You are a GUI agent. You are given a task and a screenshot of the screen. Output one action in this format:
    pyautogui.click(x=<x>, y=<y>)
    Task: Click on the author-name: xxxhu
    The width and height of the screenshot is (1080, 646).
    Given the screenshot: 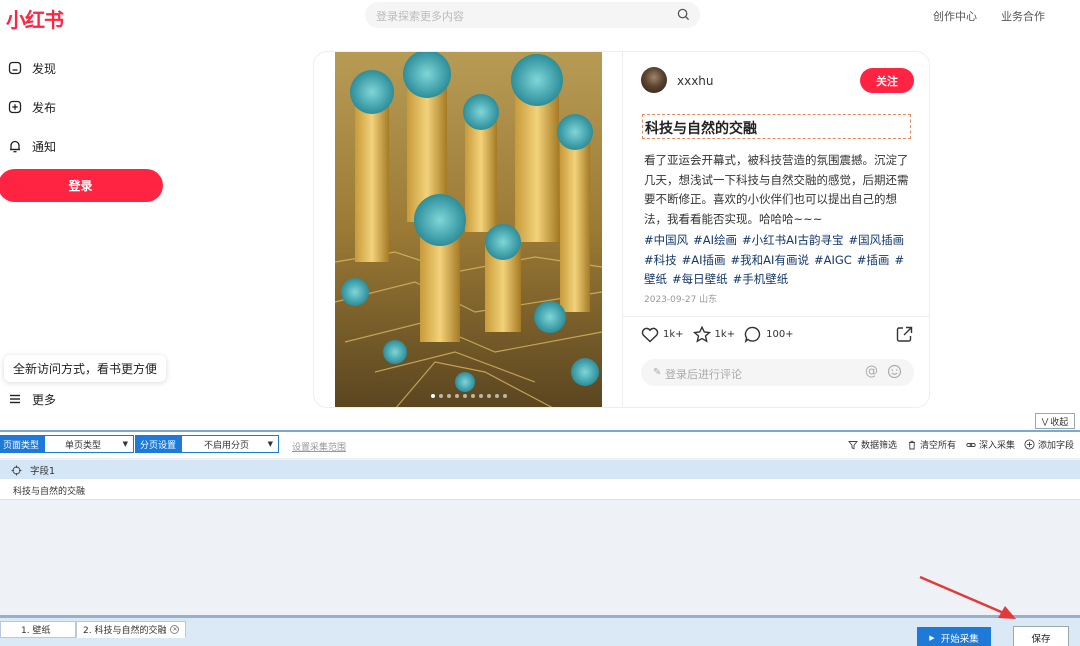 What is the action you would take?
    pyautogui.click(x=695, y=81)
    